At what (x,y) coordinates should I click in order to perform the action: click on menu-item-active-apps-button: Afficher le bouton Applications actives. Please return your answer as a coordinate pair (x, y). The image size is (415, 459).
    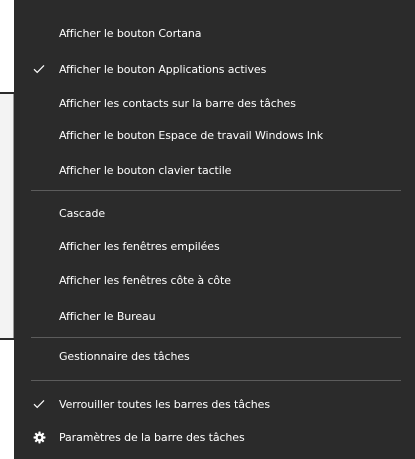
    Looking at the image, I should click on (214, 69).